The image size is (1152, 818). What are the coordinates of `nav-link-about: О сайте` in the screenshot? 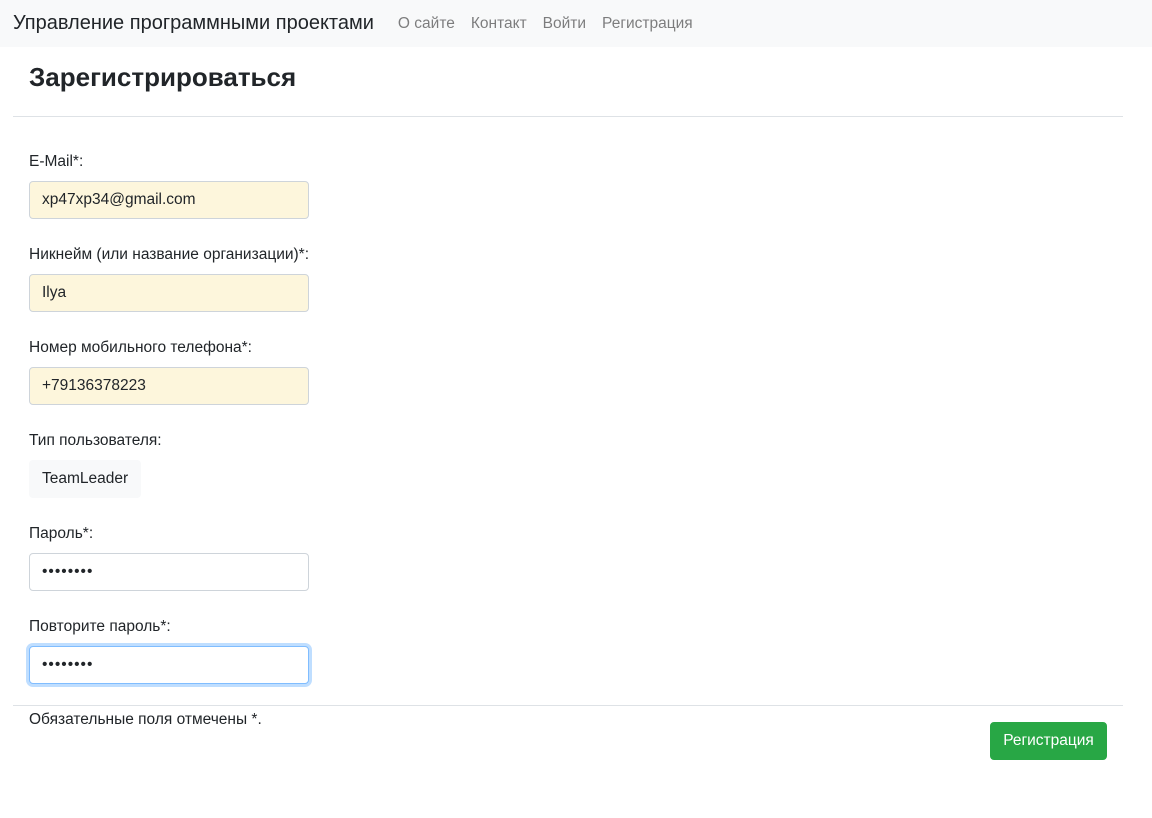 It's located at (426, 24).